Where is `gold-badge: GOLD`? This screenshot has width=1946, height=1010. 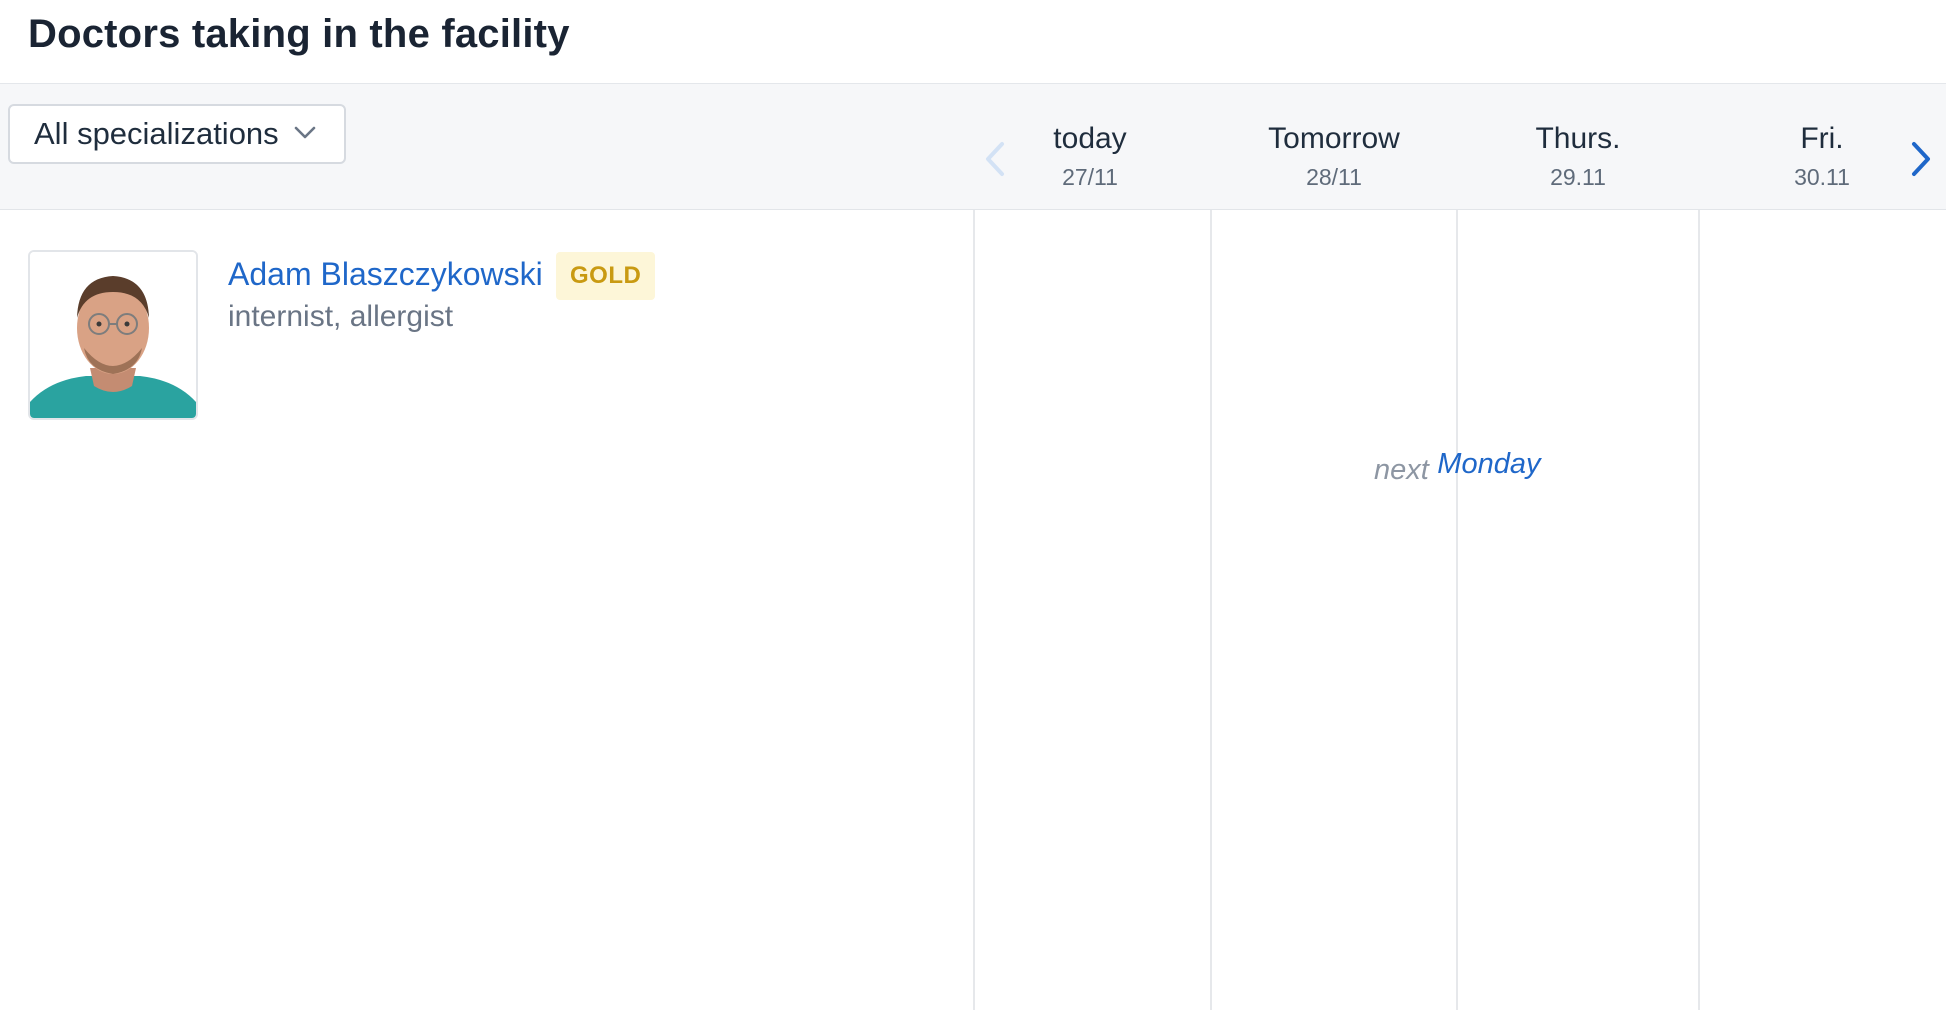
gold-badge: GOLD is located at coordinates (606, 276).